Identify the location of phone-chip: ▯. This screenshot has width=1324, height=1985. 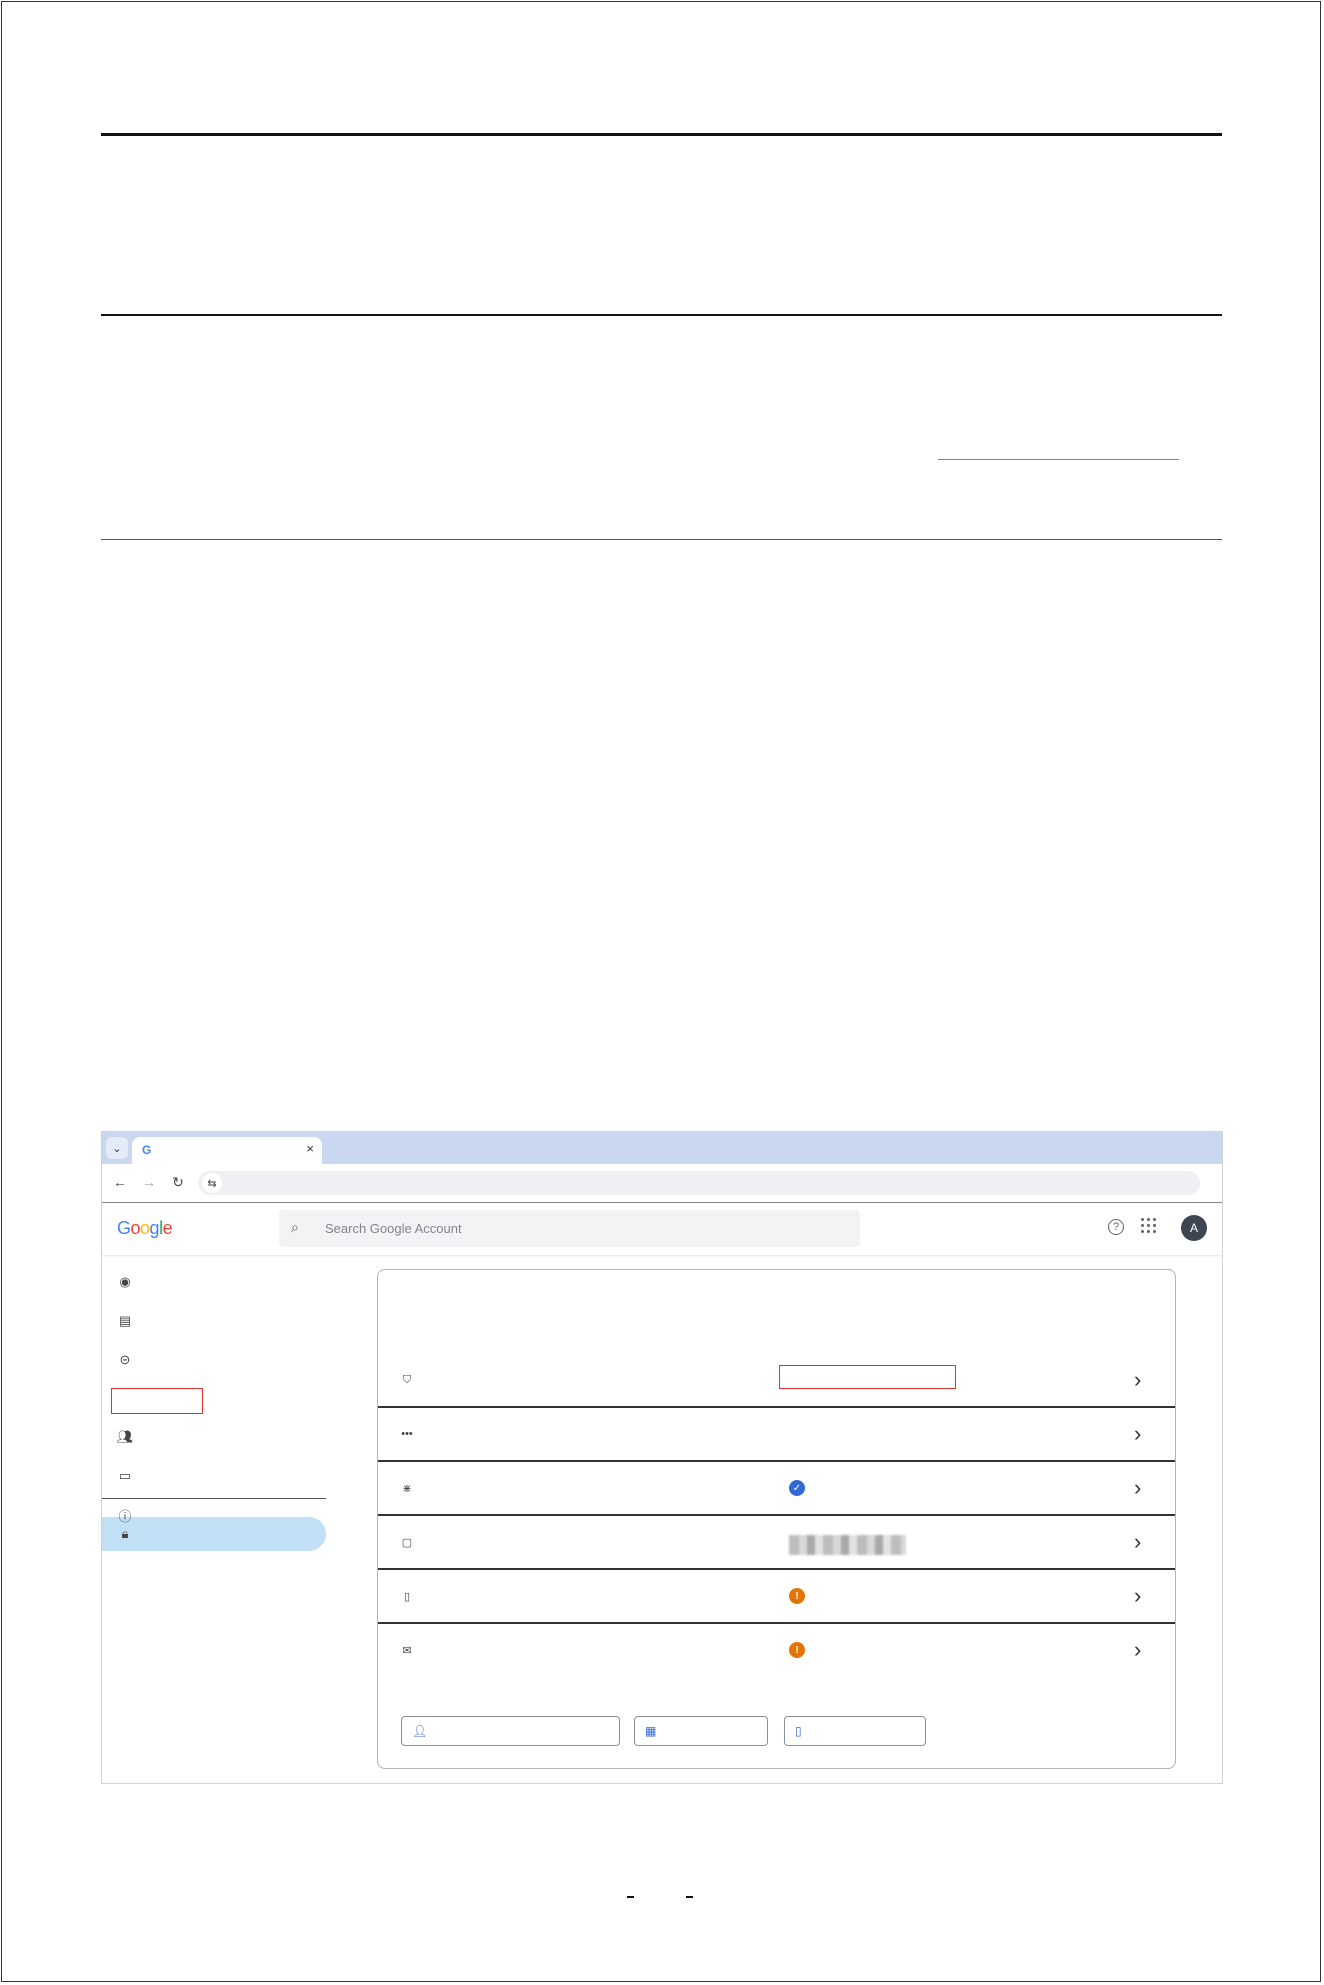
(855, 1731).